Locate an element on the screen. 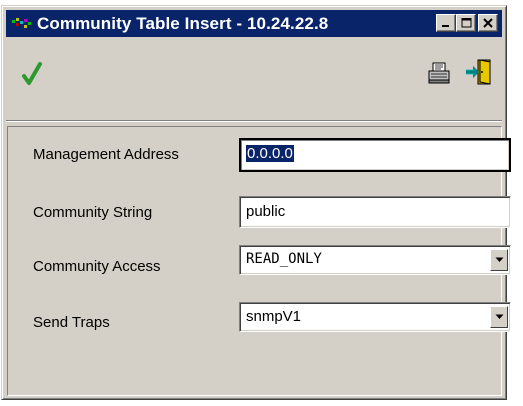 This screenshot has height=406, width=523. close-button is located at coordinates (488, 23).